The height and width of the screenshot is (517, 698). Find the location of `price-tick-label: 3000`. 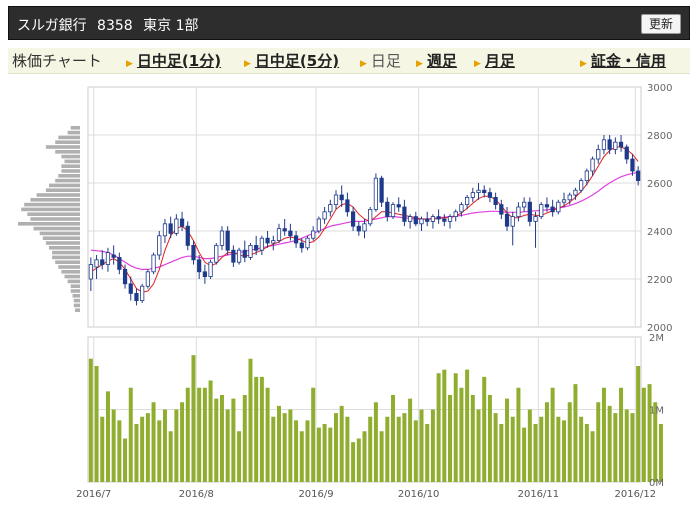

price-tick-label: 3000 is located at coordinates (659, 88).